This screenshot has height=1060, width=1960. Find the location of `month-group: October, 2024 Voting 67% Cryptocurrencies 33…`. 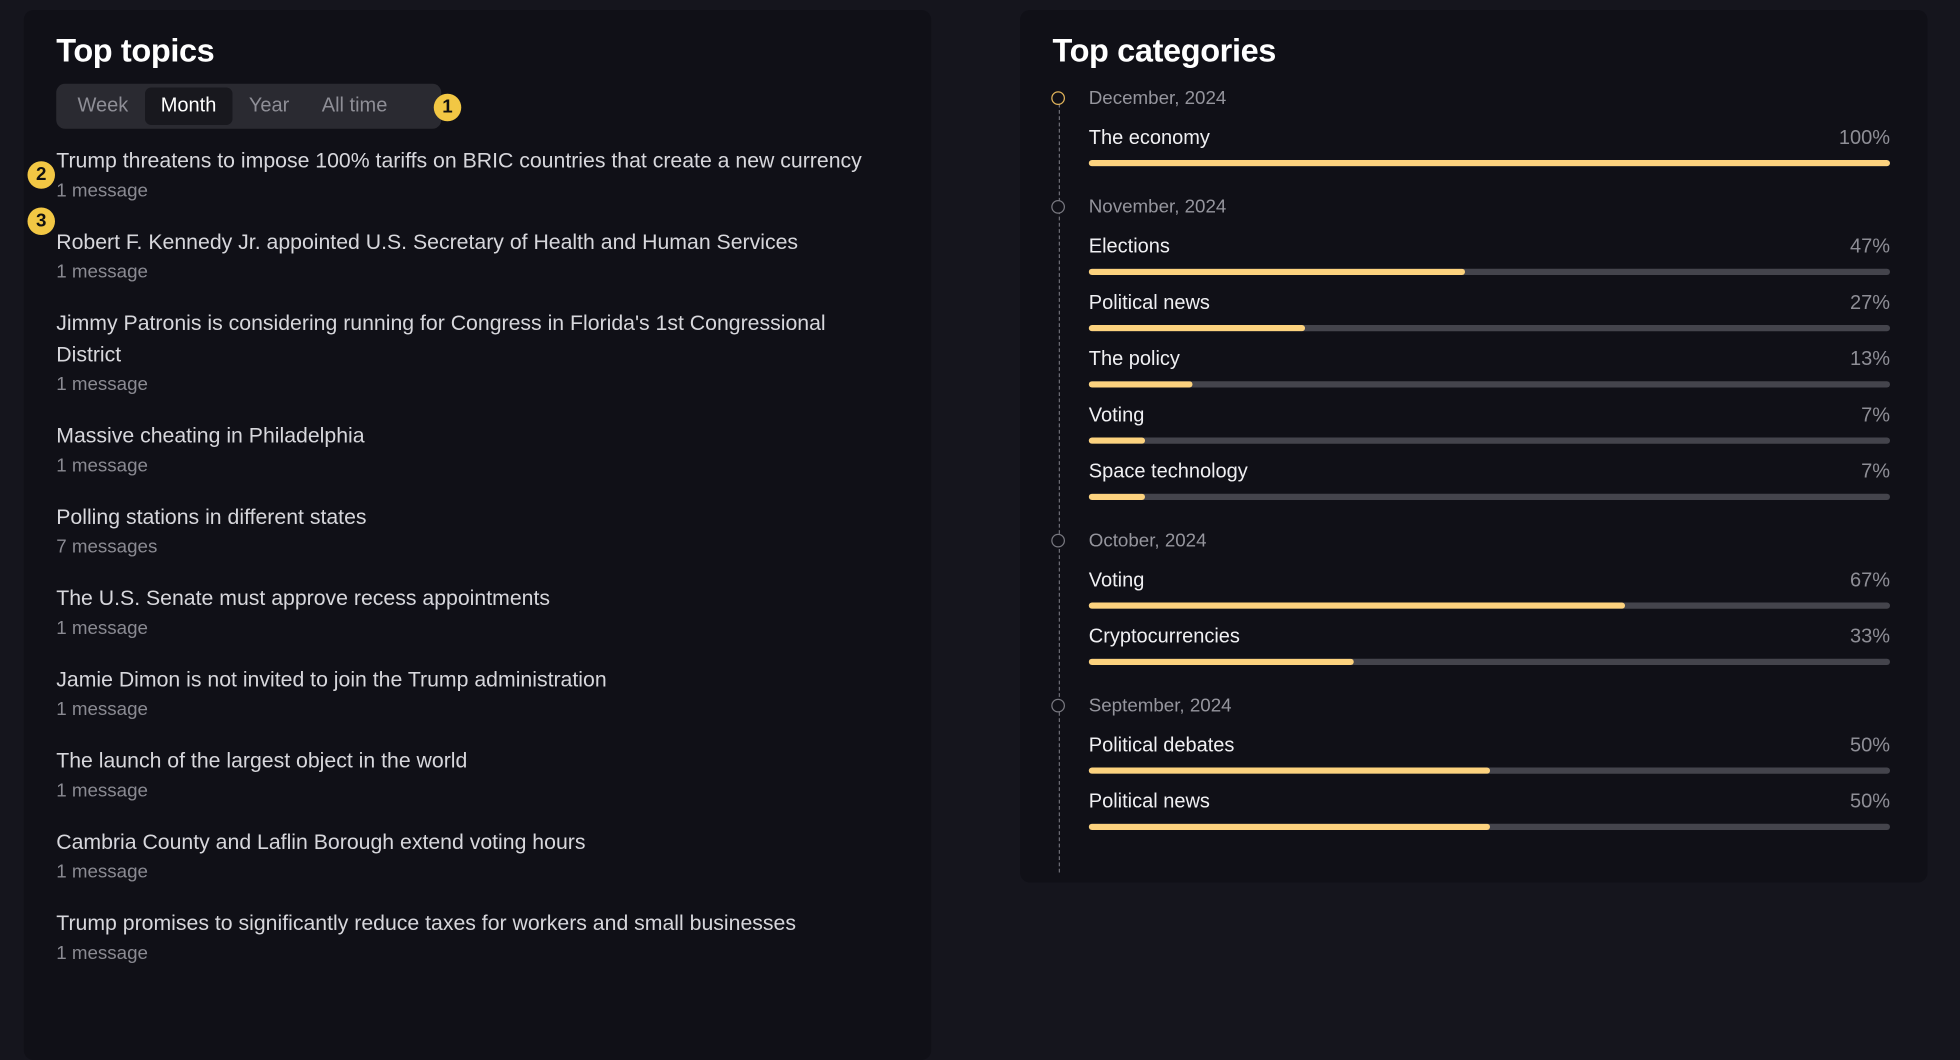

month-group: October, 2024 Voting 67% Cryptocurrencies 33… is located at coordinates (1470, 605).